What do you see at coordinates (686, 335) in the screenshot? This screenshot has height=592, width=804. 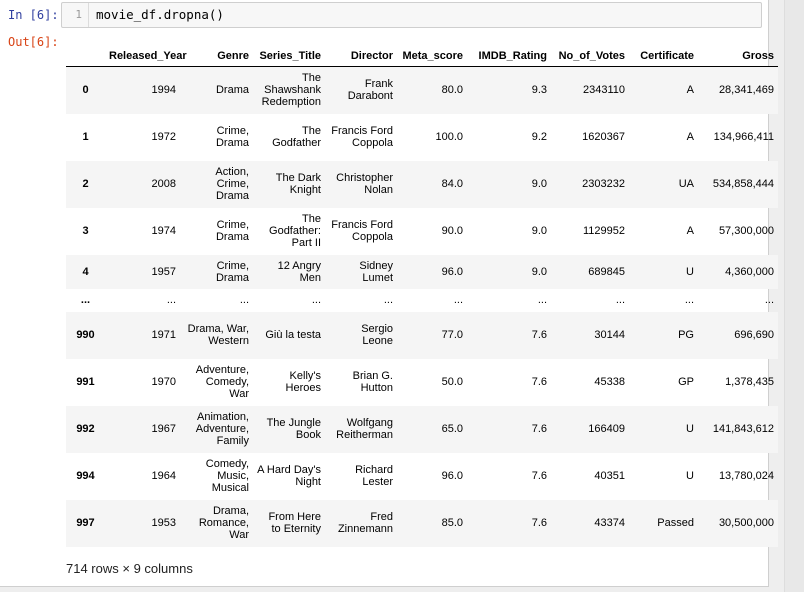 I see `table-cell: PG` at bounding box center [686, 335].